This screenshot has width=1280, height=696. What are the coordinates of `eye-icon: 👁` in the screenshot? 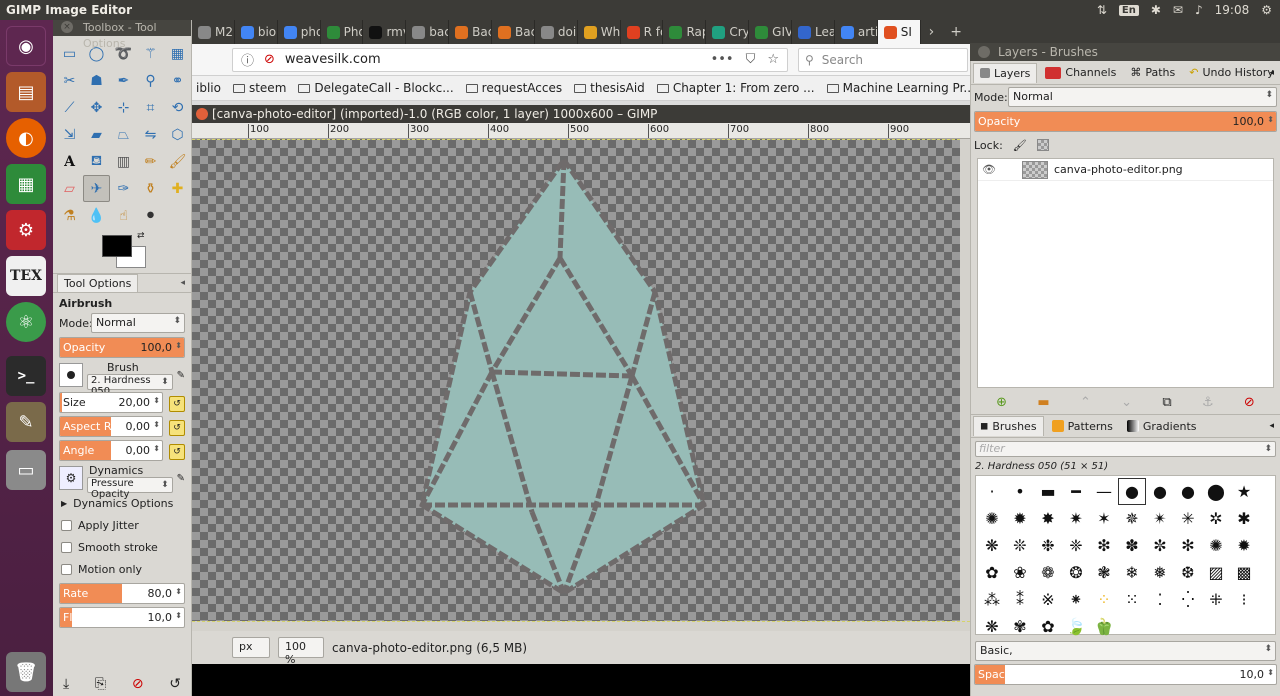 It's located at (989, 169).